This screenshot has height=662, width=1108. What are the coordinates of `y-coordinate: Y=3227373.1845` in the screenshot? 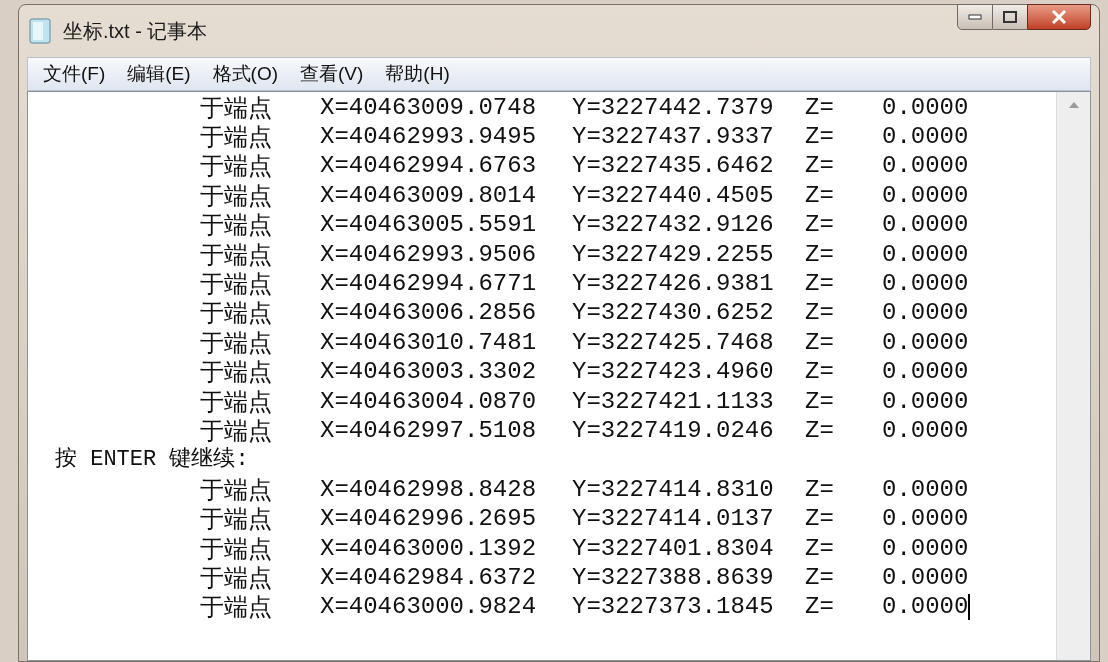 It's located at (673, 607).